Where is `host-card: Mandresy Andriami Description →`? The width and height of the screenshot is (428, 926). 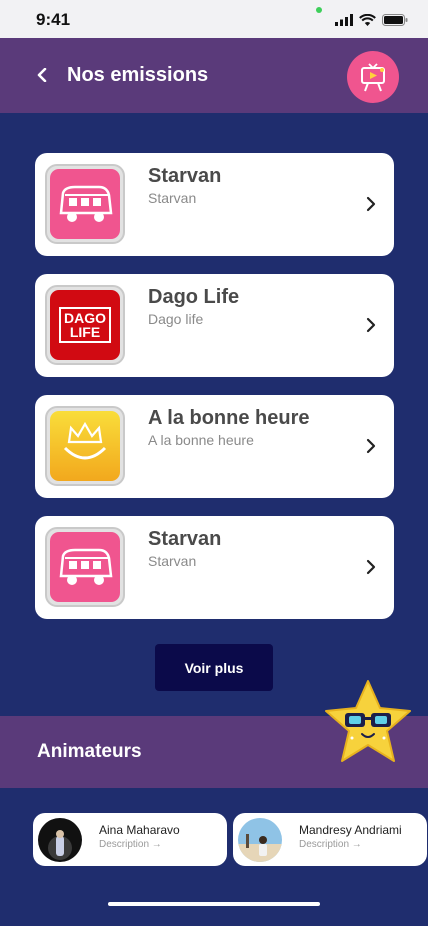
host-card: Mandresy Andriami Description → is located at coordinates (330, 839).